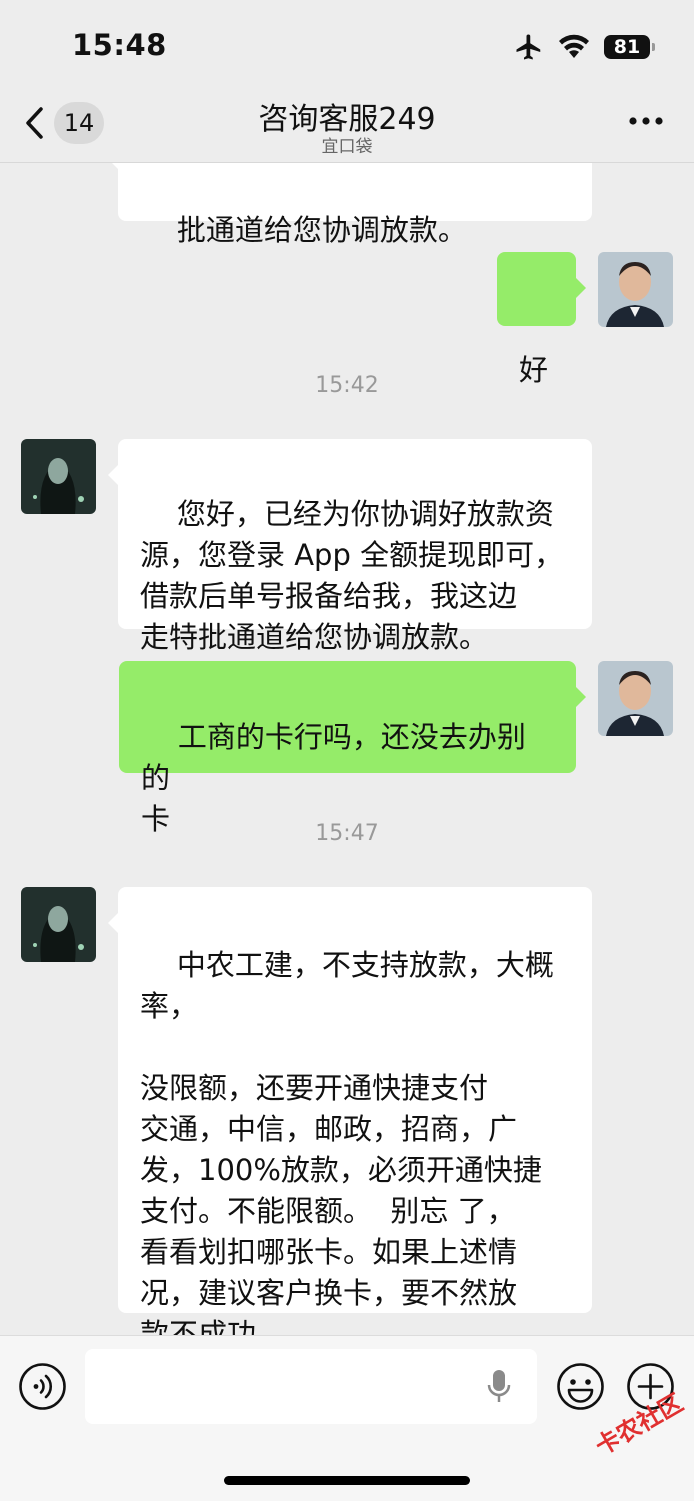 The height and width of the screenshot is (1501, 694). What do you see at coordinates (347, 147) in the screenshot?
I see `chat-subtitle: 宜口袋` at bounding box center [347, 147].